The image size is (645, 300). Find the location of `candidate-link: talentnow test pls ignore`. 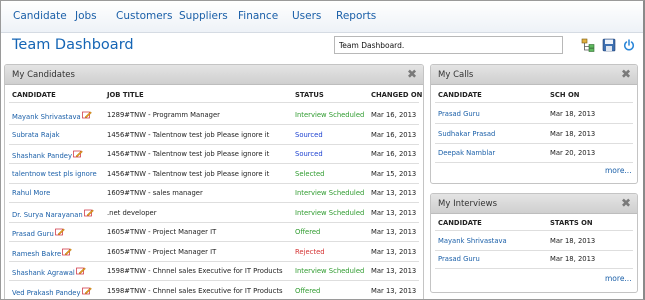

candidate-link: talentnow test pls ignore is located at coordinates (54, 174).